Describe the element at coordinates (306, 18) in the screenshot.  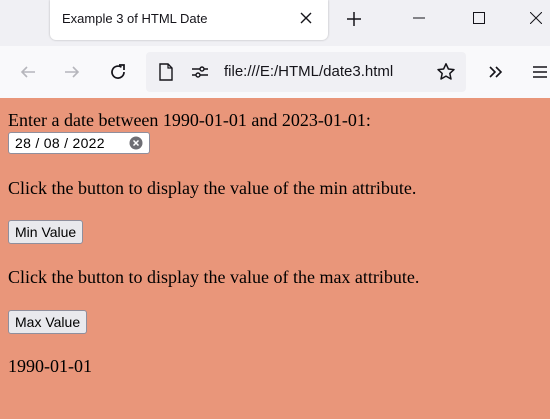
I see `close-icon` at that location.